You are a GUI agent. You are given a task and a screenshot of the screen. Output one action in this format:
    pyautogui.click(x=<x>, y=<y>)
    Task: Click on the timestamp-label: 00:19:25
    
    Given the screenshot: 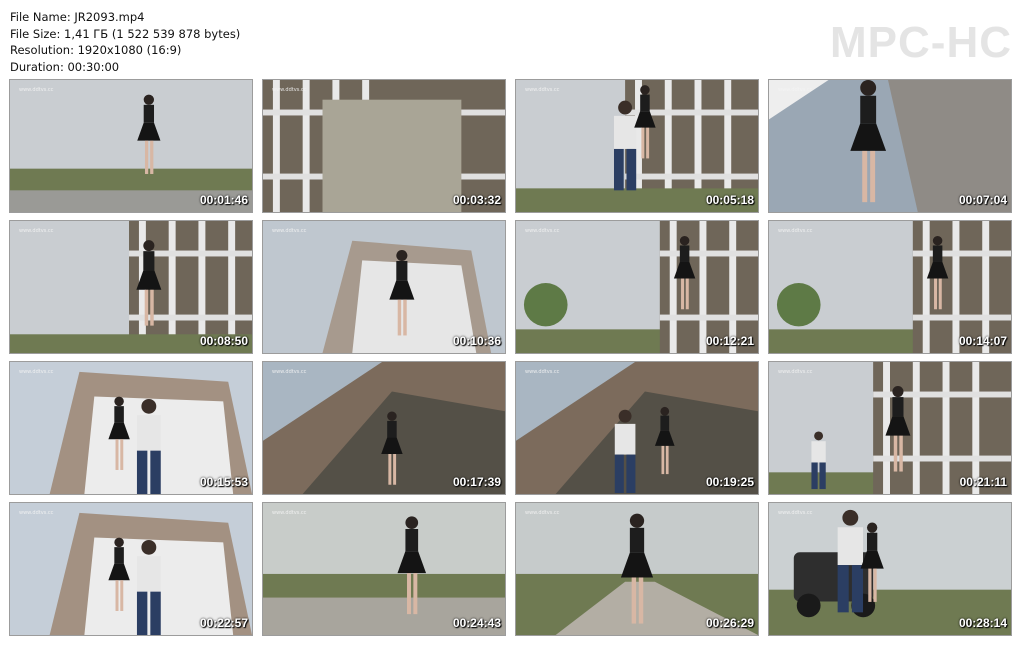 What is the action you would take?
    pyautogui.click(x=729, y=482)
    